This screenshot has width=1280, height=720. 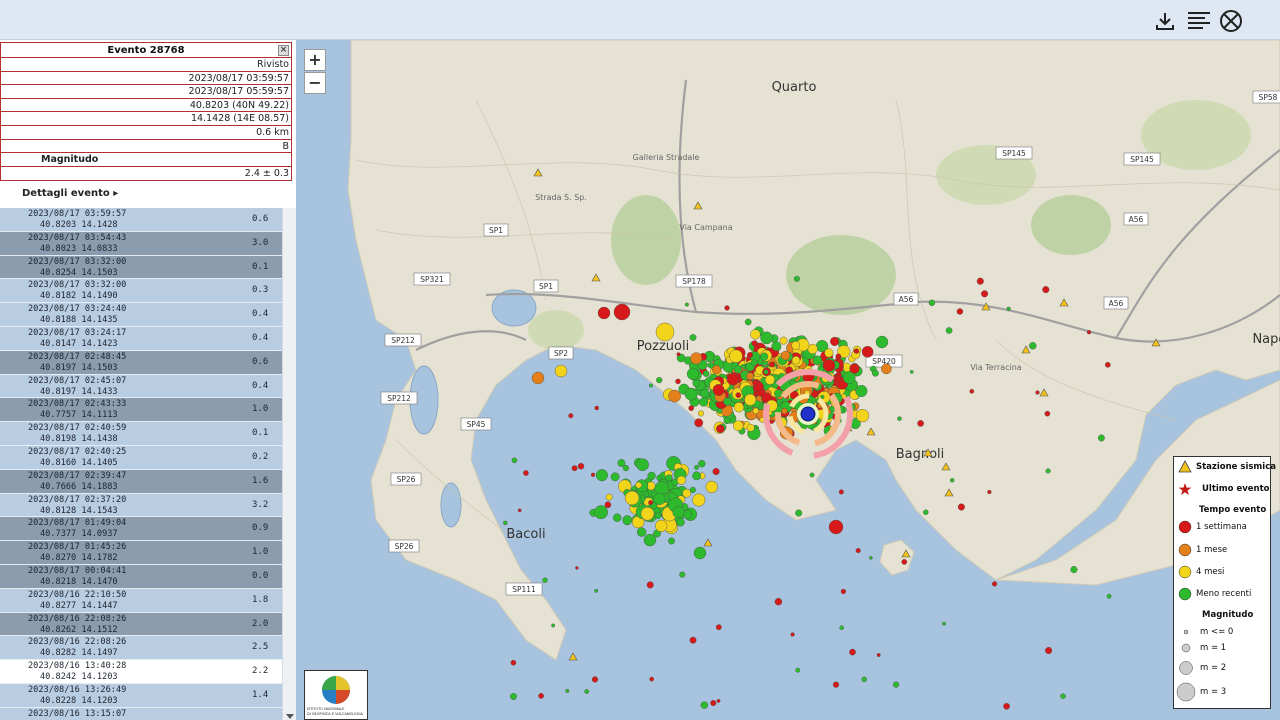 What do you see at coordinates (141, 362) in the screenshot?
I see `event-list-item: 2023/08/17 02:48:45 40.8197 14.1503 0.6` at bounding box center [141, 362].